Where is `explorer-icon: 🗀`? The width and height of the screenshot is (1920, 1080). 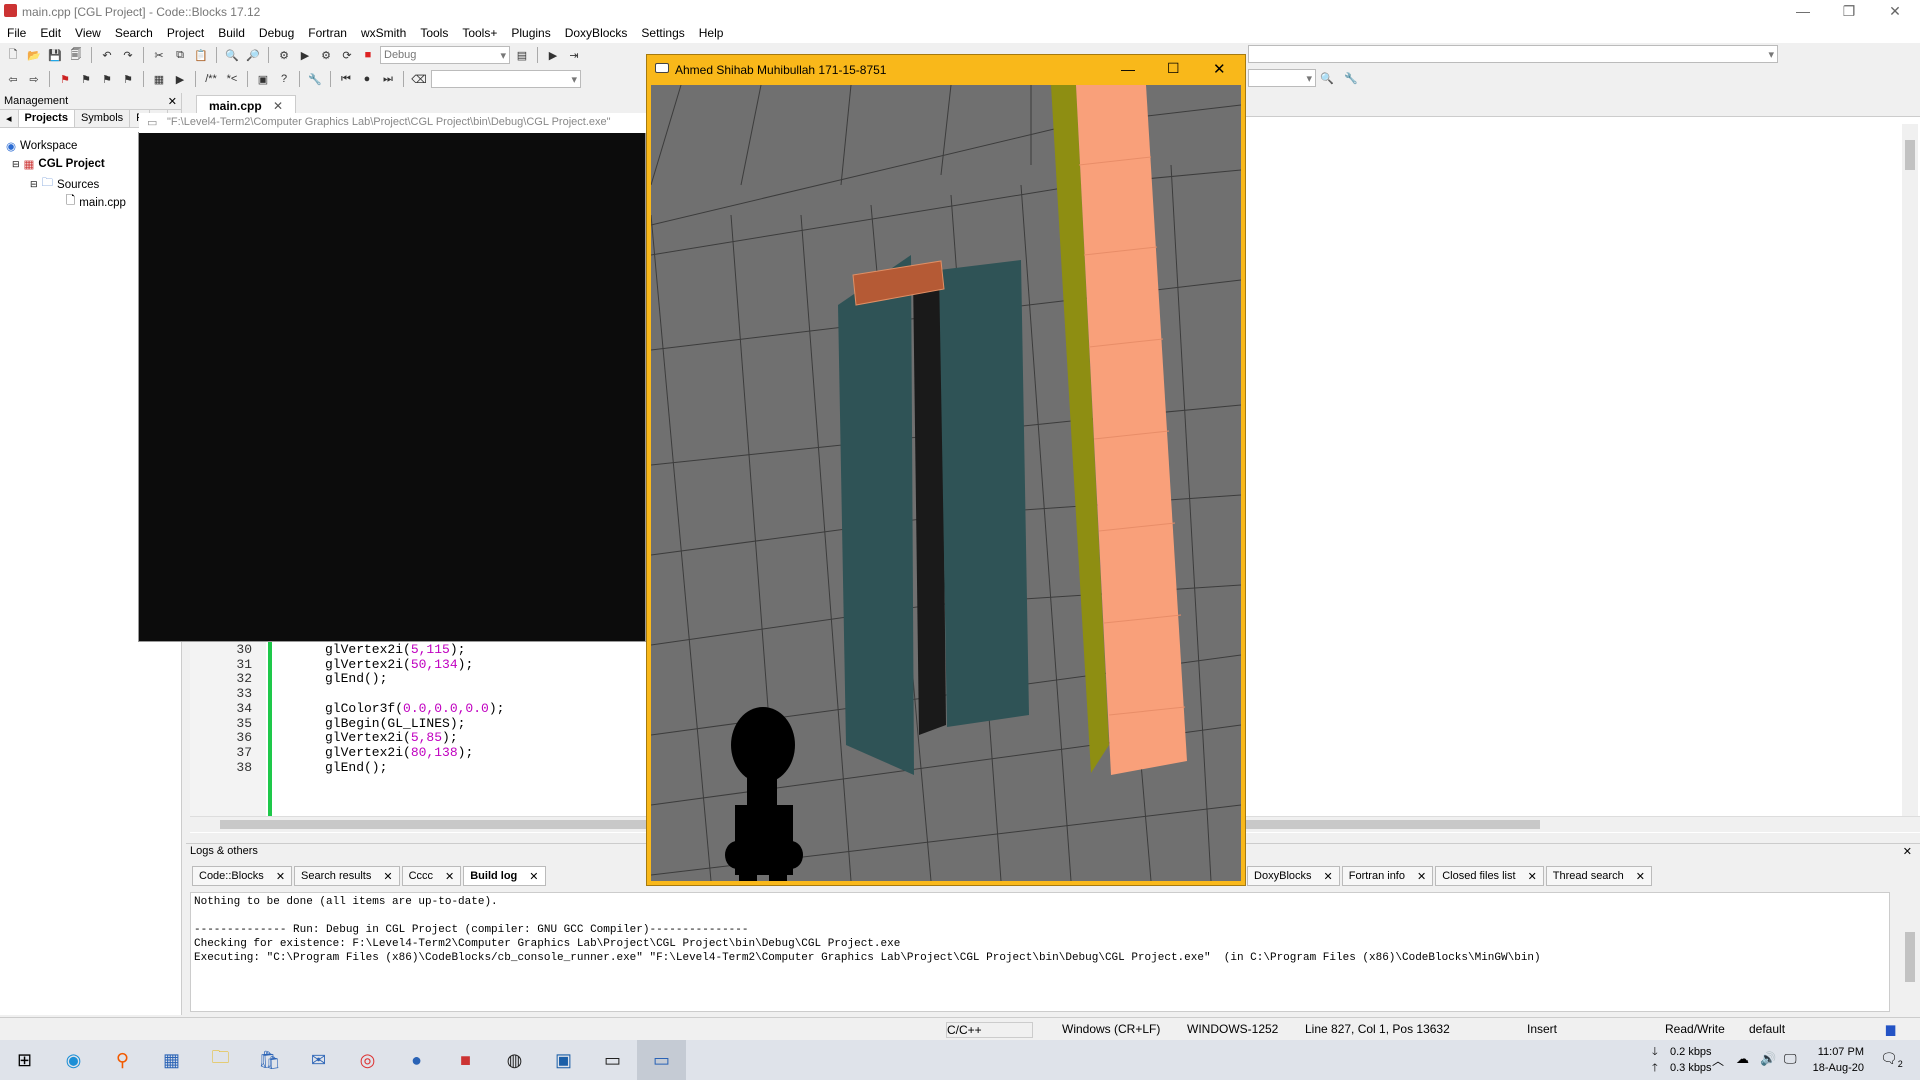
explorer-icon: 🗀 is located at coordinates (220, 1060).